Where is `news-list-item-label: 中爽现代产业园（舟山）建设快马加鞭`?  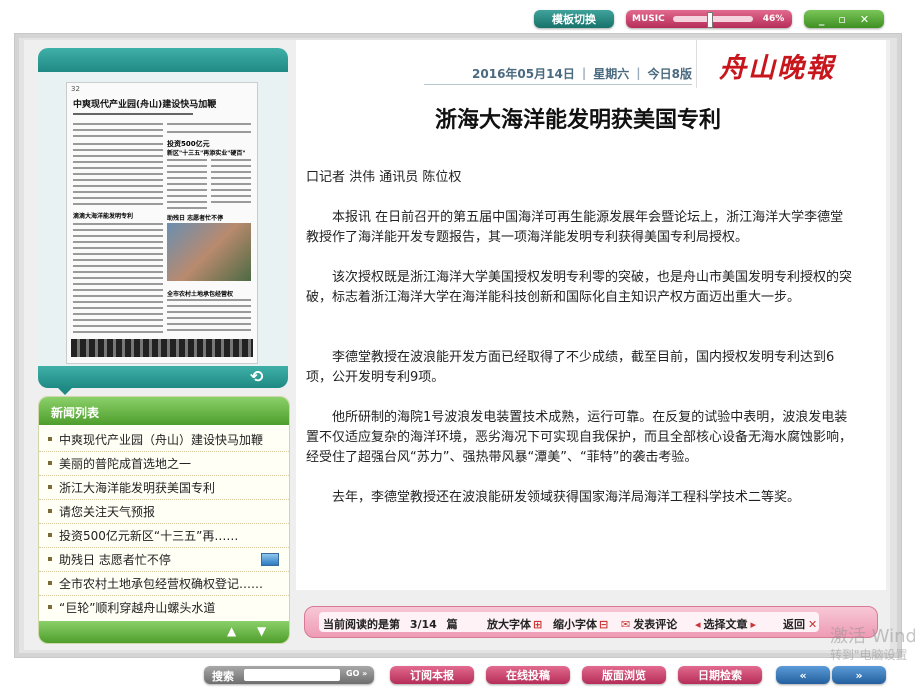 news-list-item-label: 中爽现代产业园（舟山）建设快马加鞭 is located at coordinates (161, 439).